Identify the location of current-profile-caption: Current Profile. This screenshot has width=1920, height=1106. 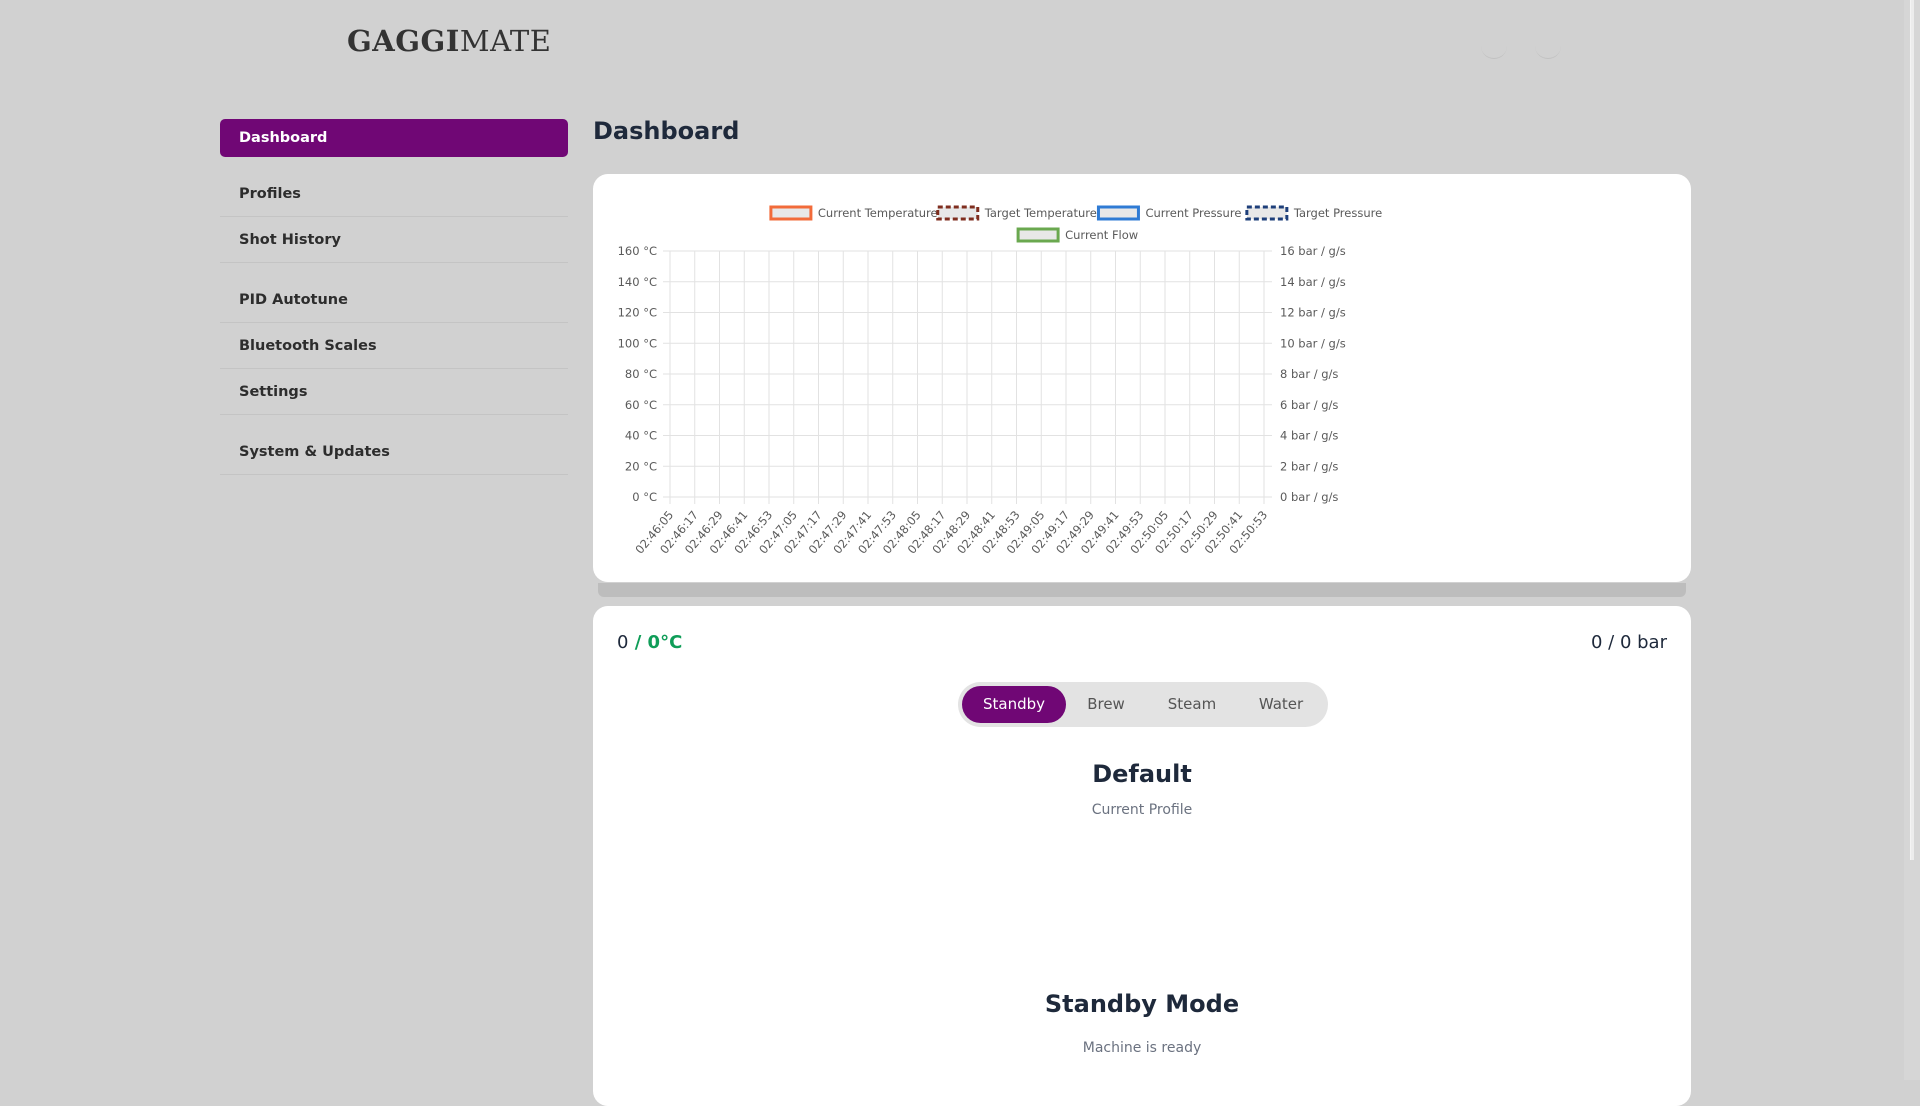
(1142, 810).